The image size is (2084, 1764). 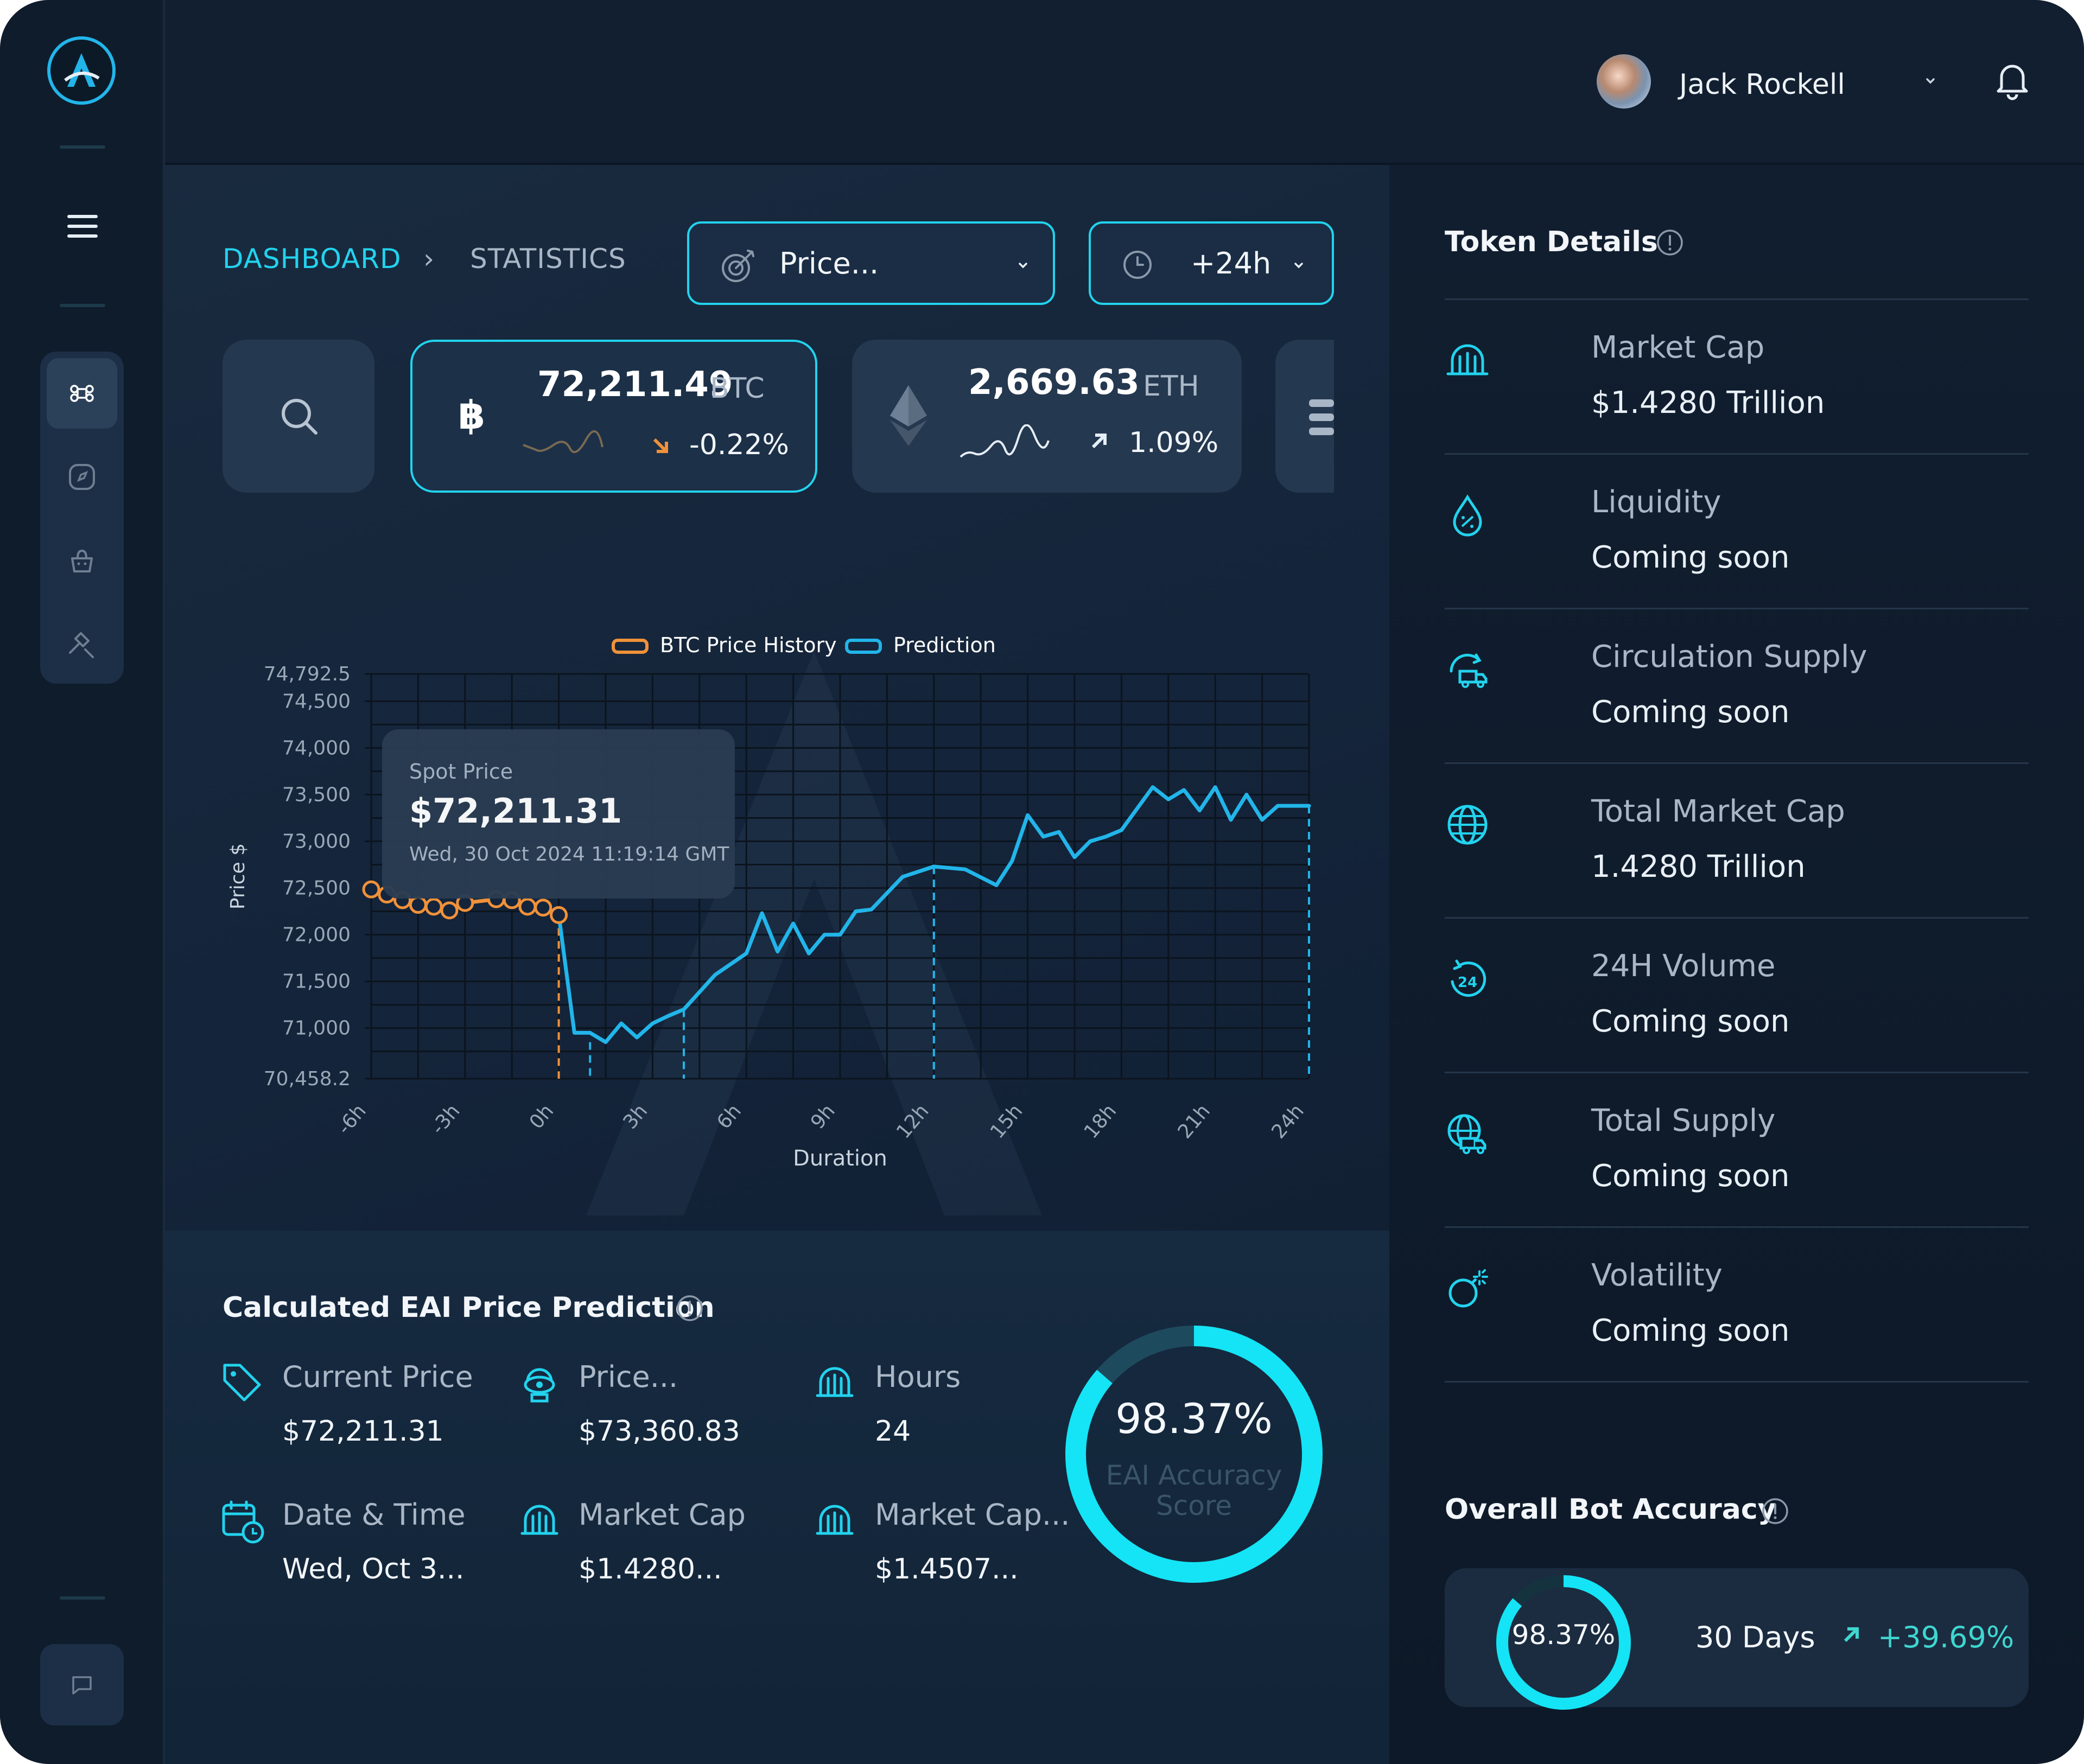 What do you see at coordinates (1624, 81) in the screenshot?
I see `avatar` at bounding box center [1624, 81].